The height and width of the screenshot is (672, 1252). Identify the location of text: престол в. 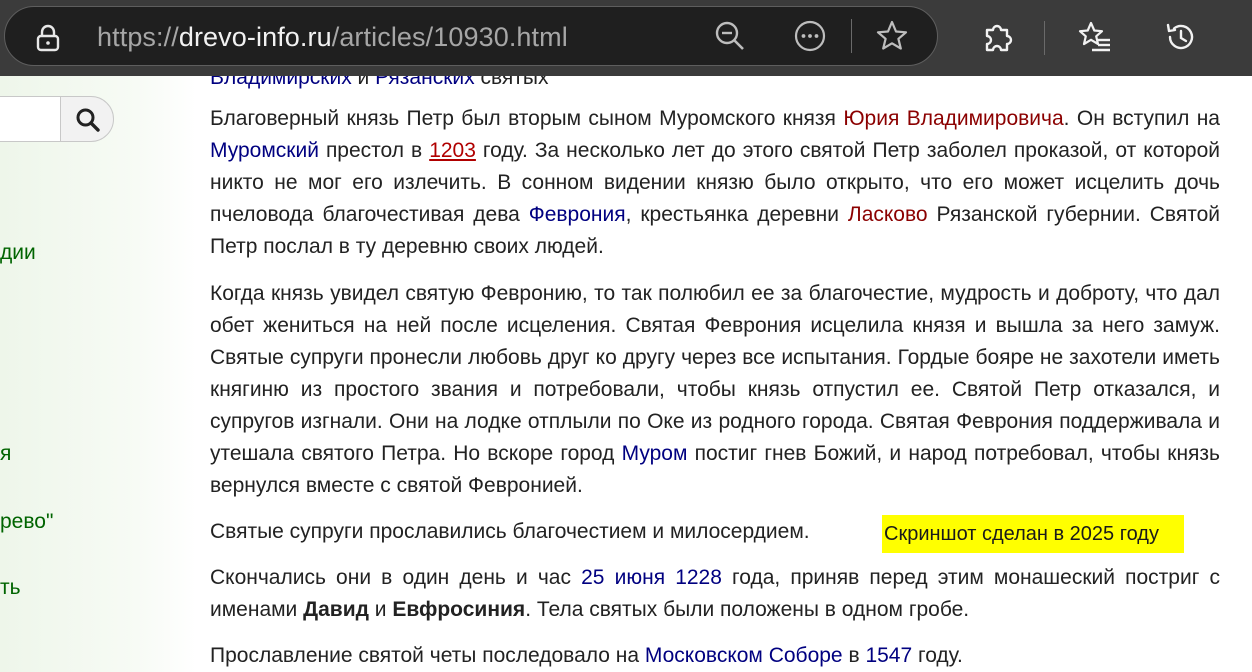
(374, 150).